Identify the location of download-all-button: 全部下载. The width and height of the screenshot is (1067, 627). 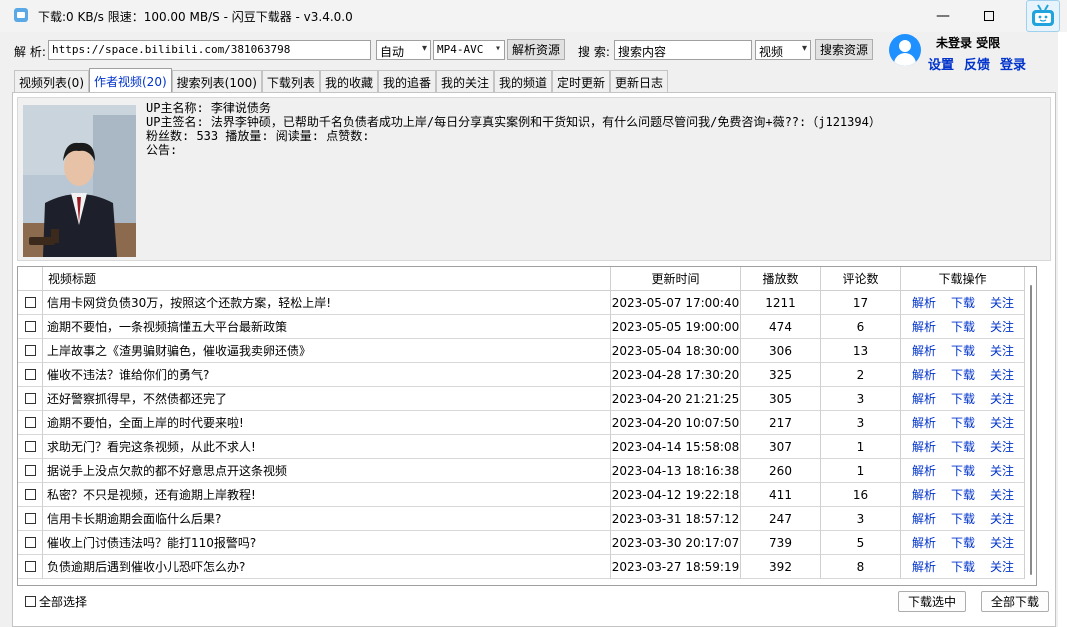
(1015, 601).